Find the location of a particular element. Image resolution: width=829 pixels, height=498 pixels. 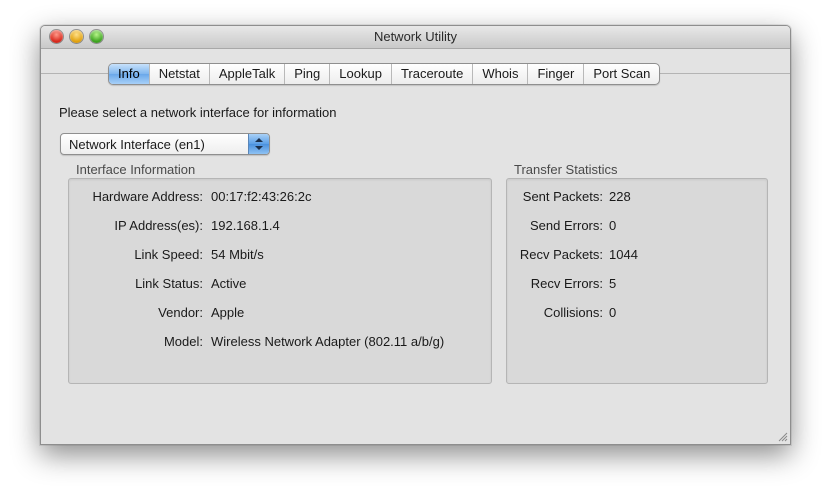

transfer-stats-title: Transfer Statistics is located at coordinates (566, 169).